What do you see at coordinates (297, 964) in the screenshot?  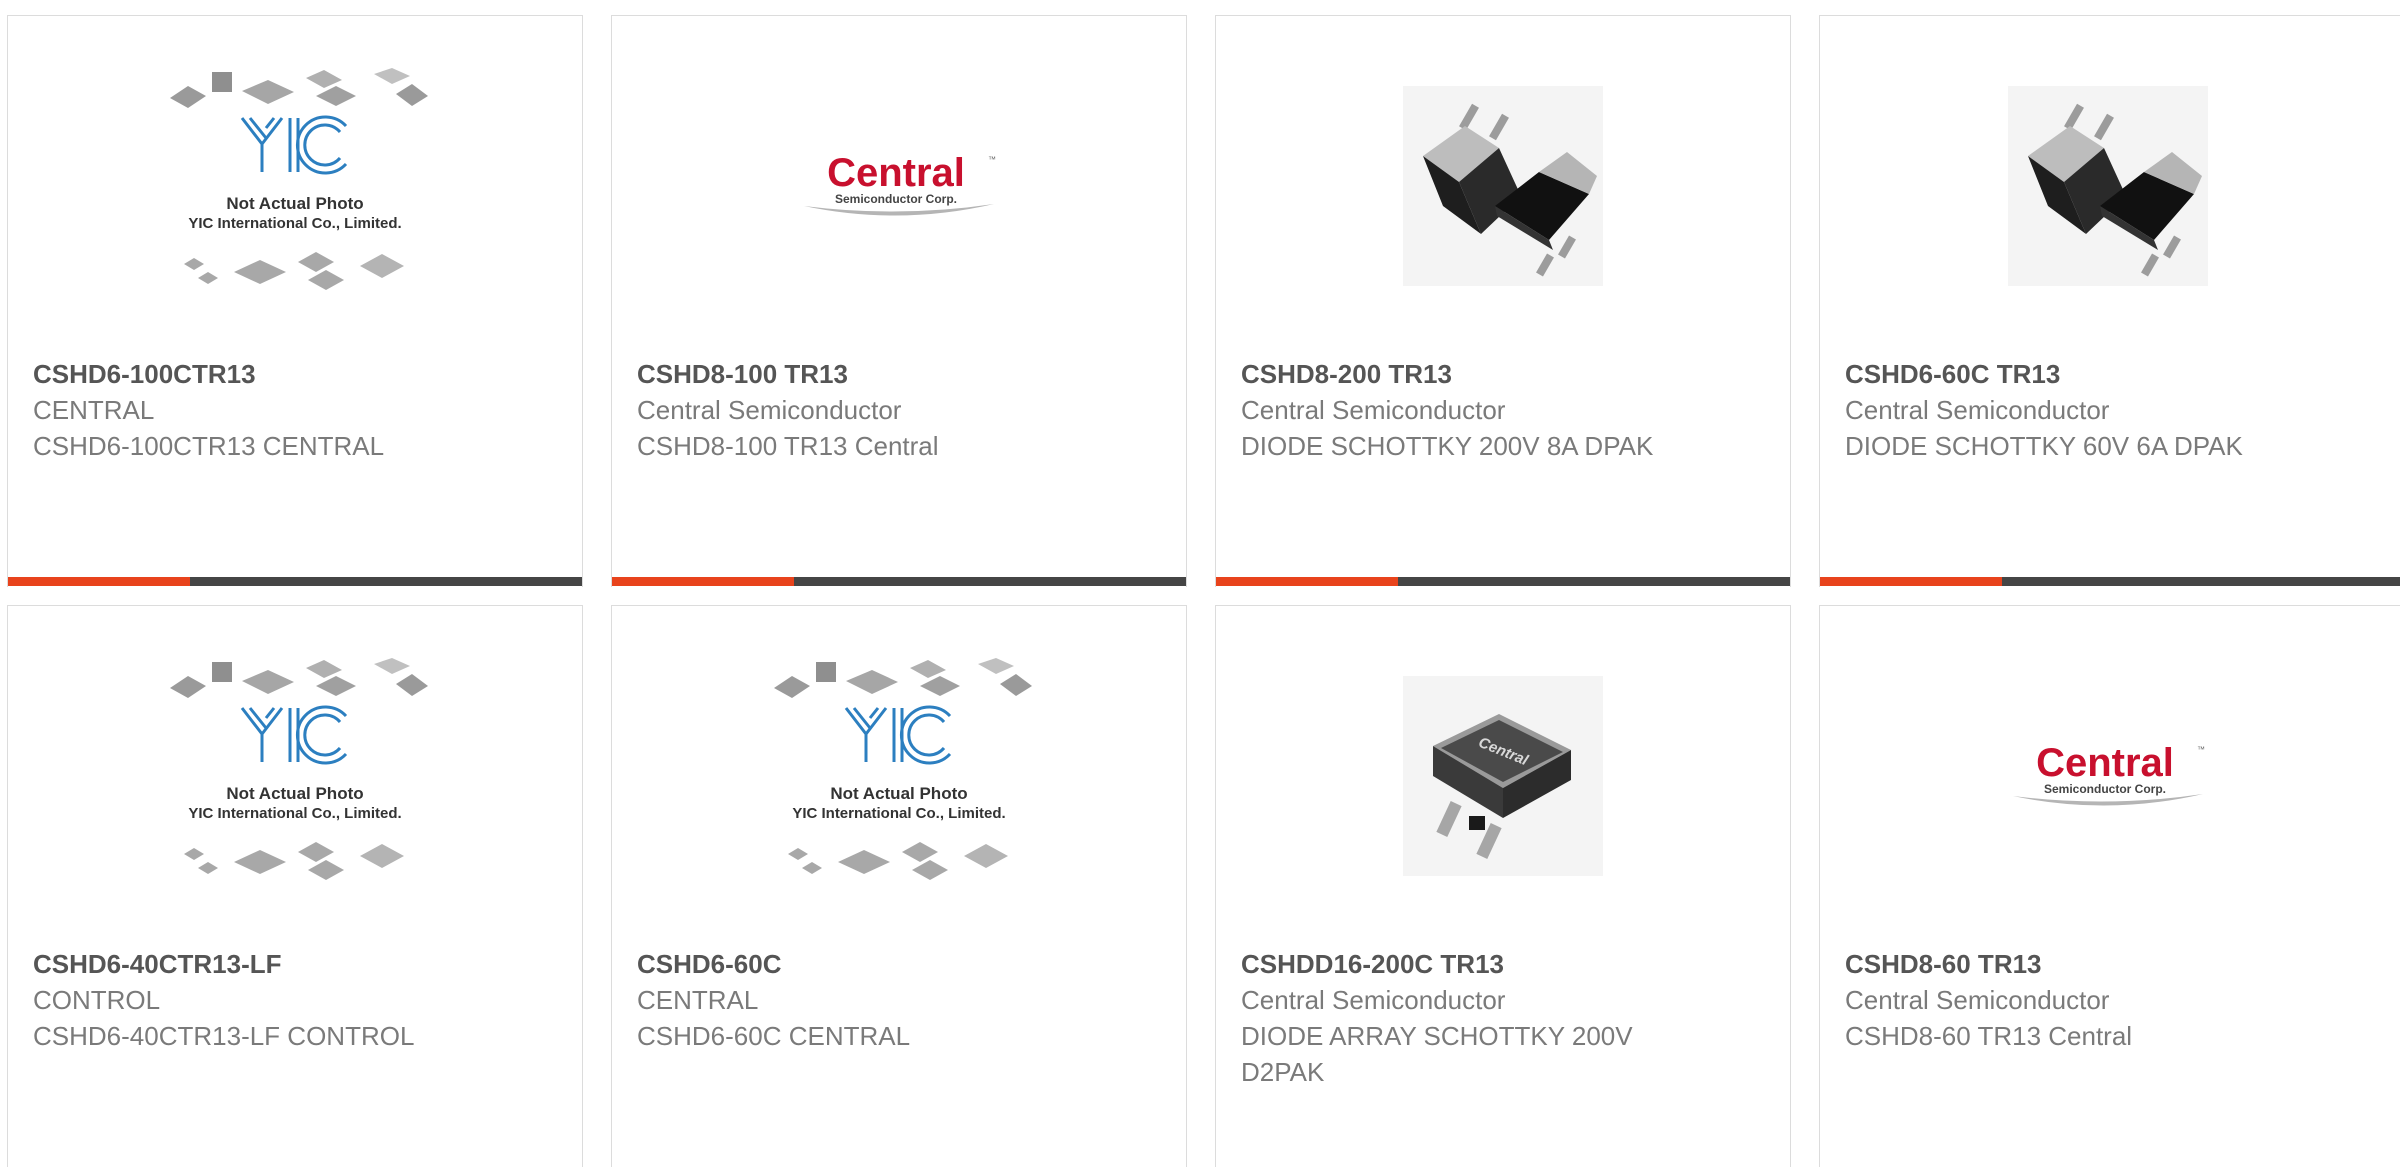 I see `part-number-link: CSHD6-40CTR13-LF` at bounding box center [297, 964].